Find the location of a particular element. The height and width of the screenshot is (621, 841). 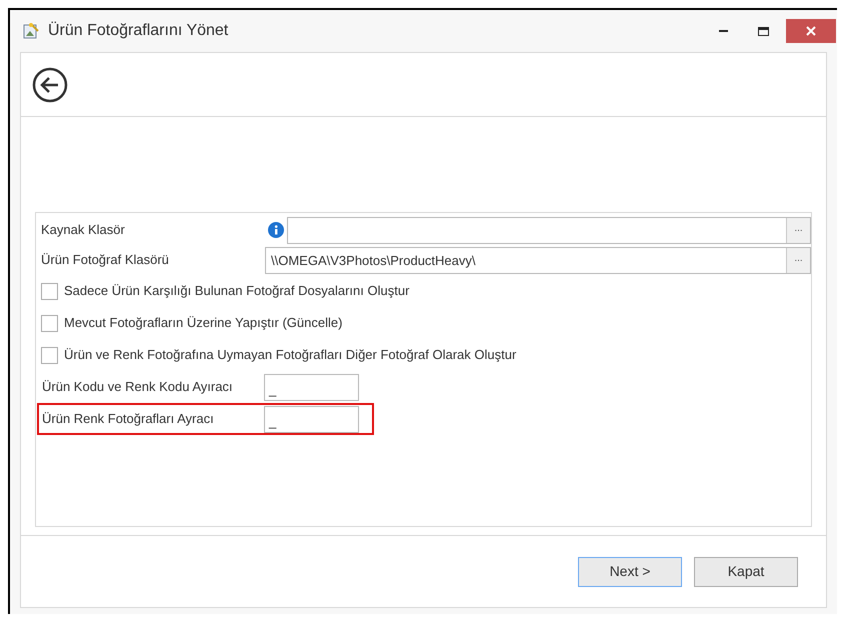

field-label: Kaynak Klasör is located at coordinates (83, 230).